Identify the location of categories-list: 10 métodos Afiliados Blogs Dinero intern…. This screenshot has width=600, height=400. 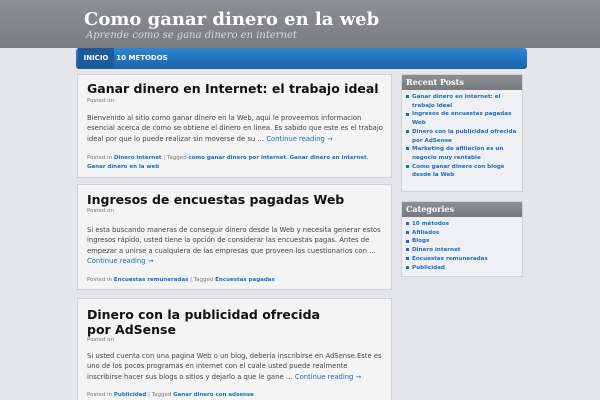
(462, 246).